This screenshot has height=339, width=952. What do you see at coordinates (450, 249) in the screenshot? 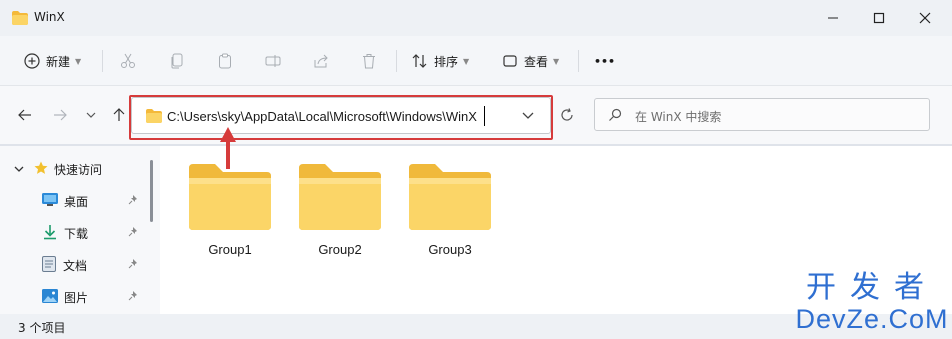
I see `folder-name: Group3` at bounding box center [450, 249].